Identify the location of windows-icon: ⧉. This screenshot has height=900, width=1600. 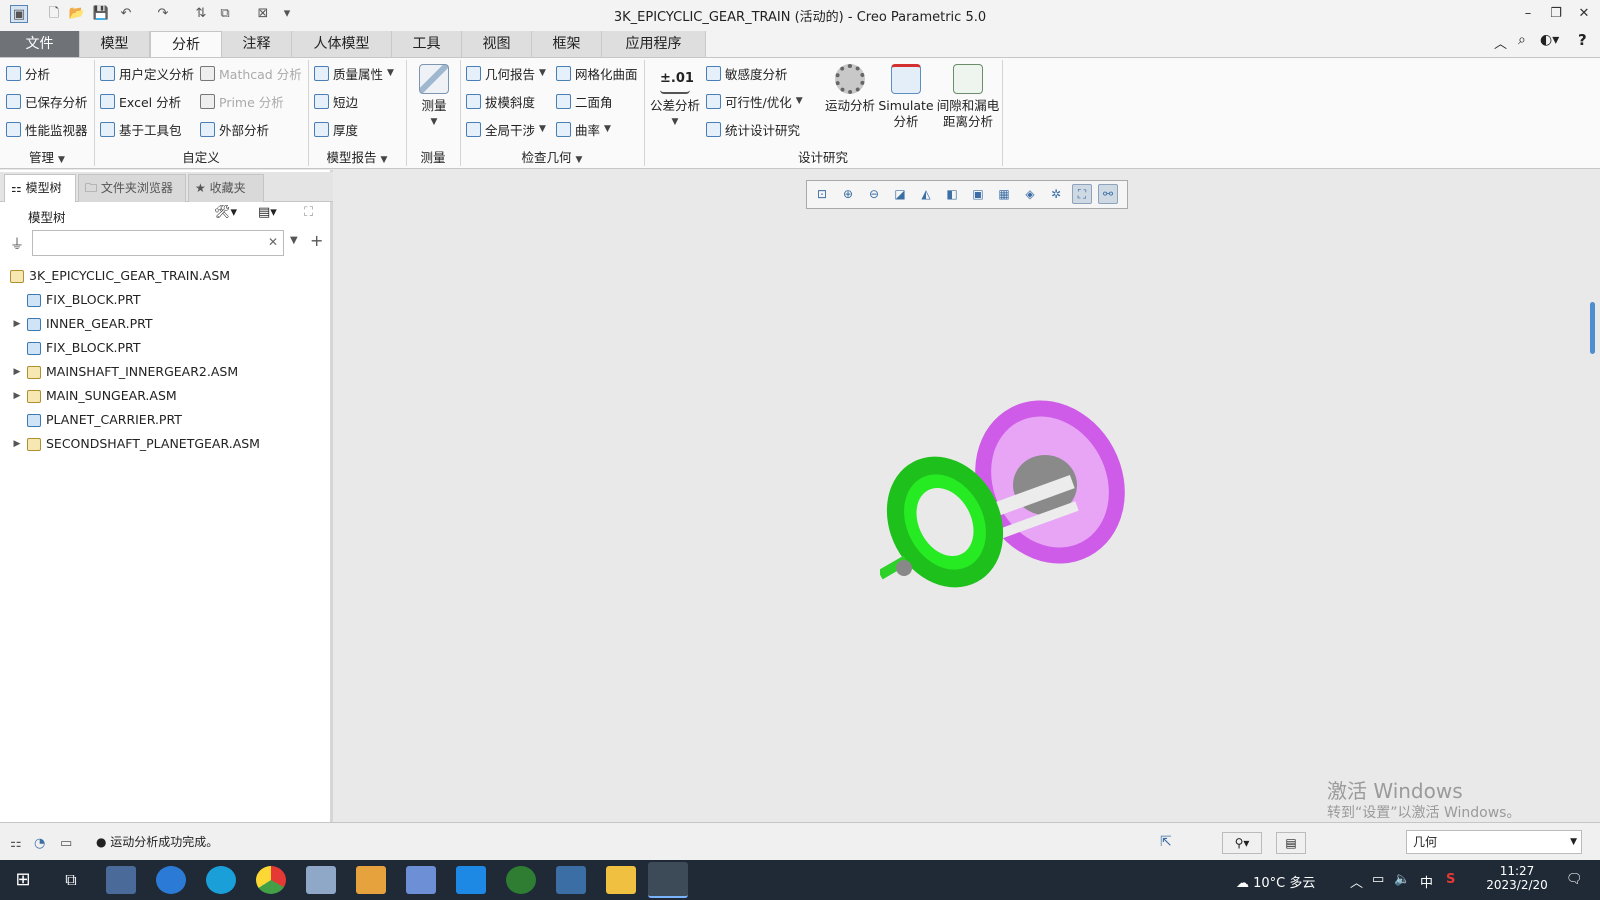
(225, 14).